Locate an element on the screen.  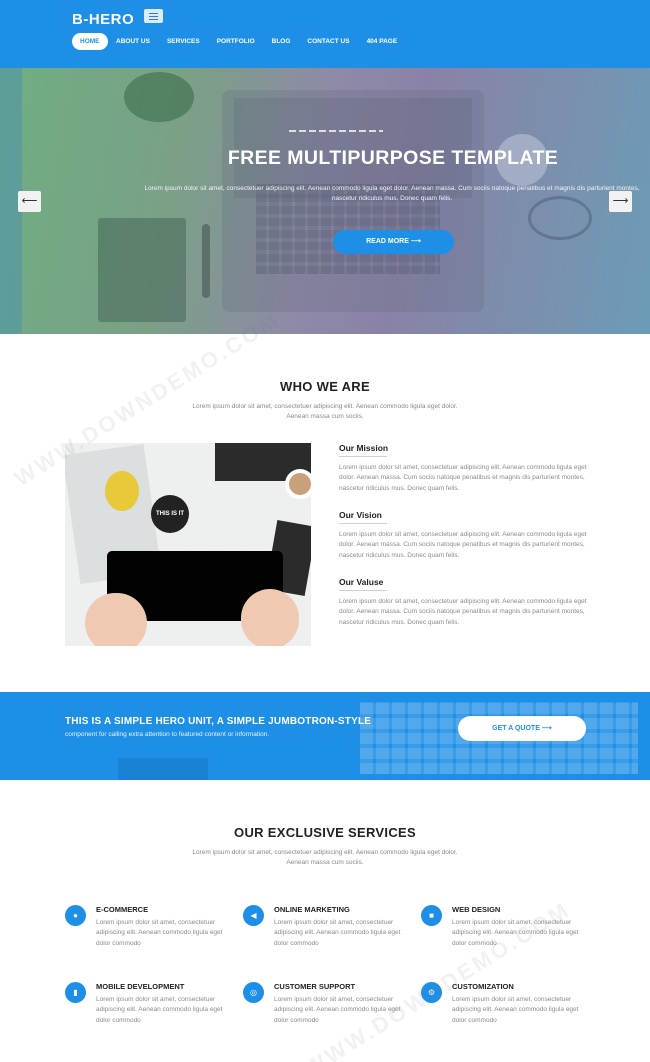
nav-item-contact-us: CONTACT US is located at coordinates (328, 41).